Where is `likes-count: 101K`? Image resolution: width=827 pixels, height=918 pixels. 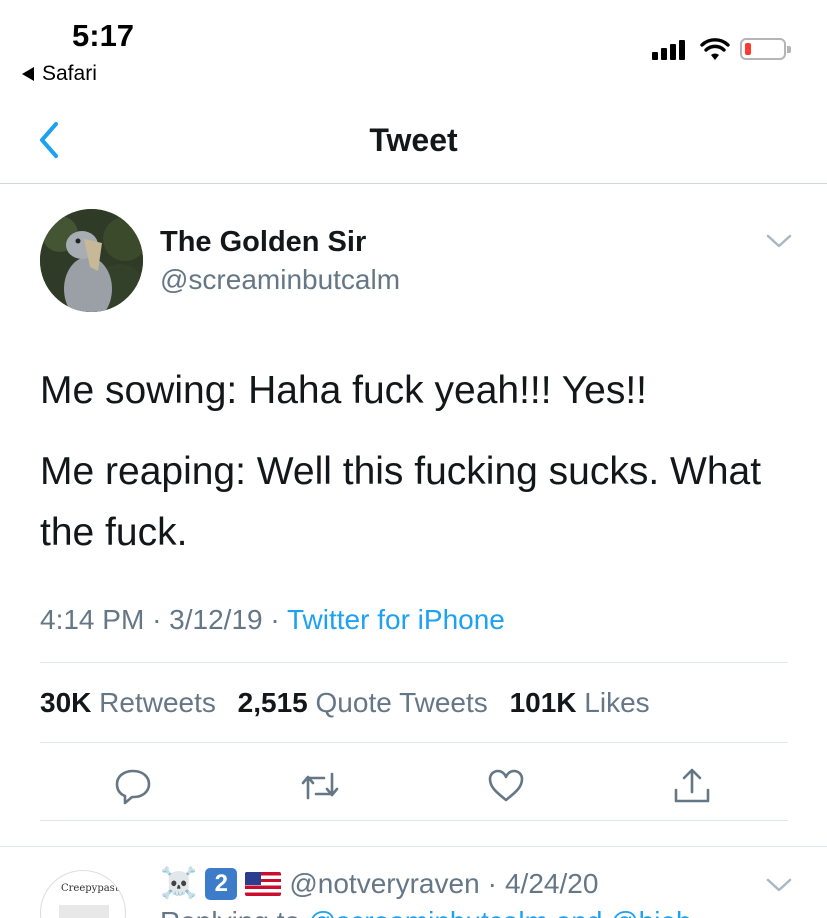 likes-count: 101K is located at coordinates (543, 702).